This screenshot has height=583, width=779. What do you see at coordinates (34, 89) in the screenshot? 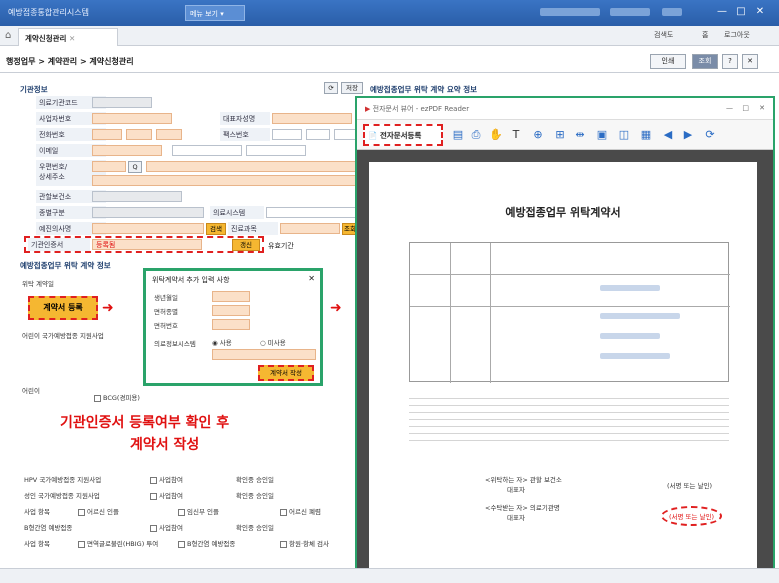
I see `section-institution: 기관정보` at bounding box center [34, 89].